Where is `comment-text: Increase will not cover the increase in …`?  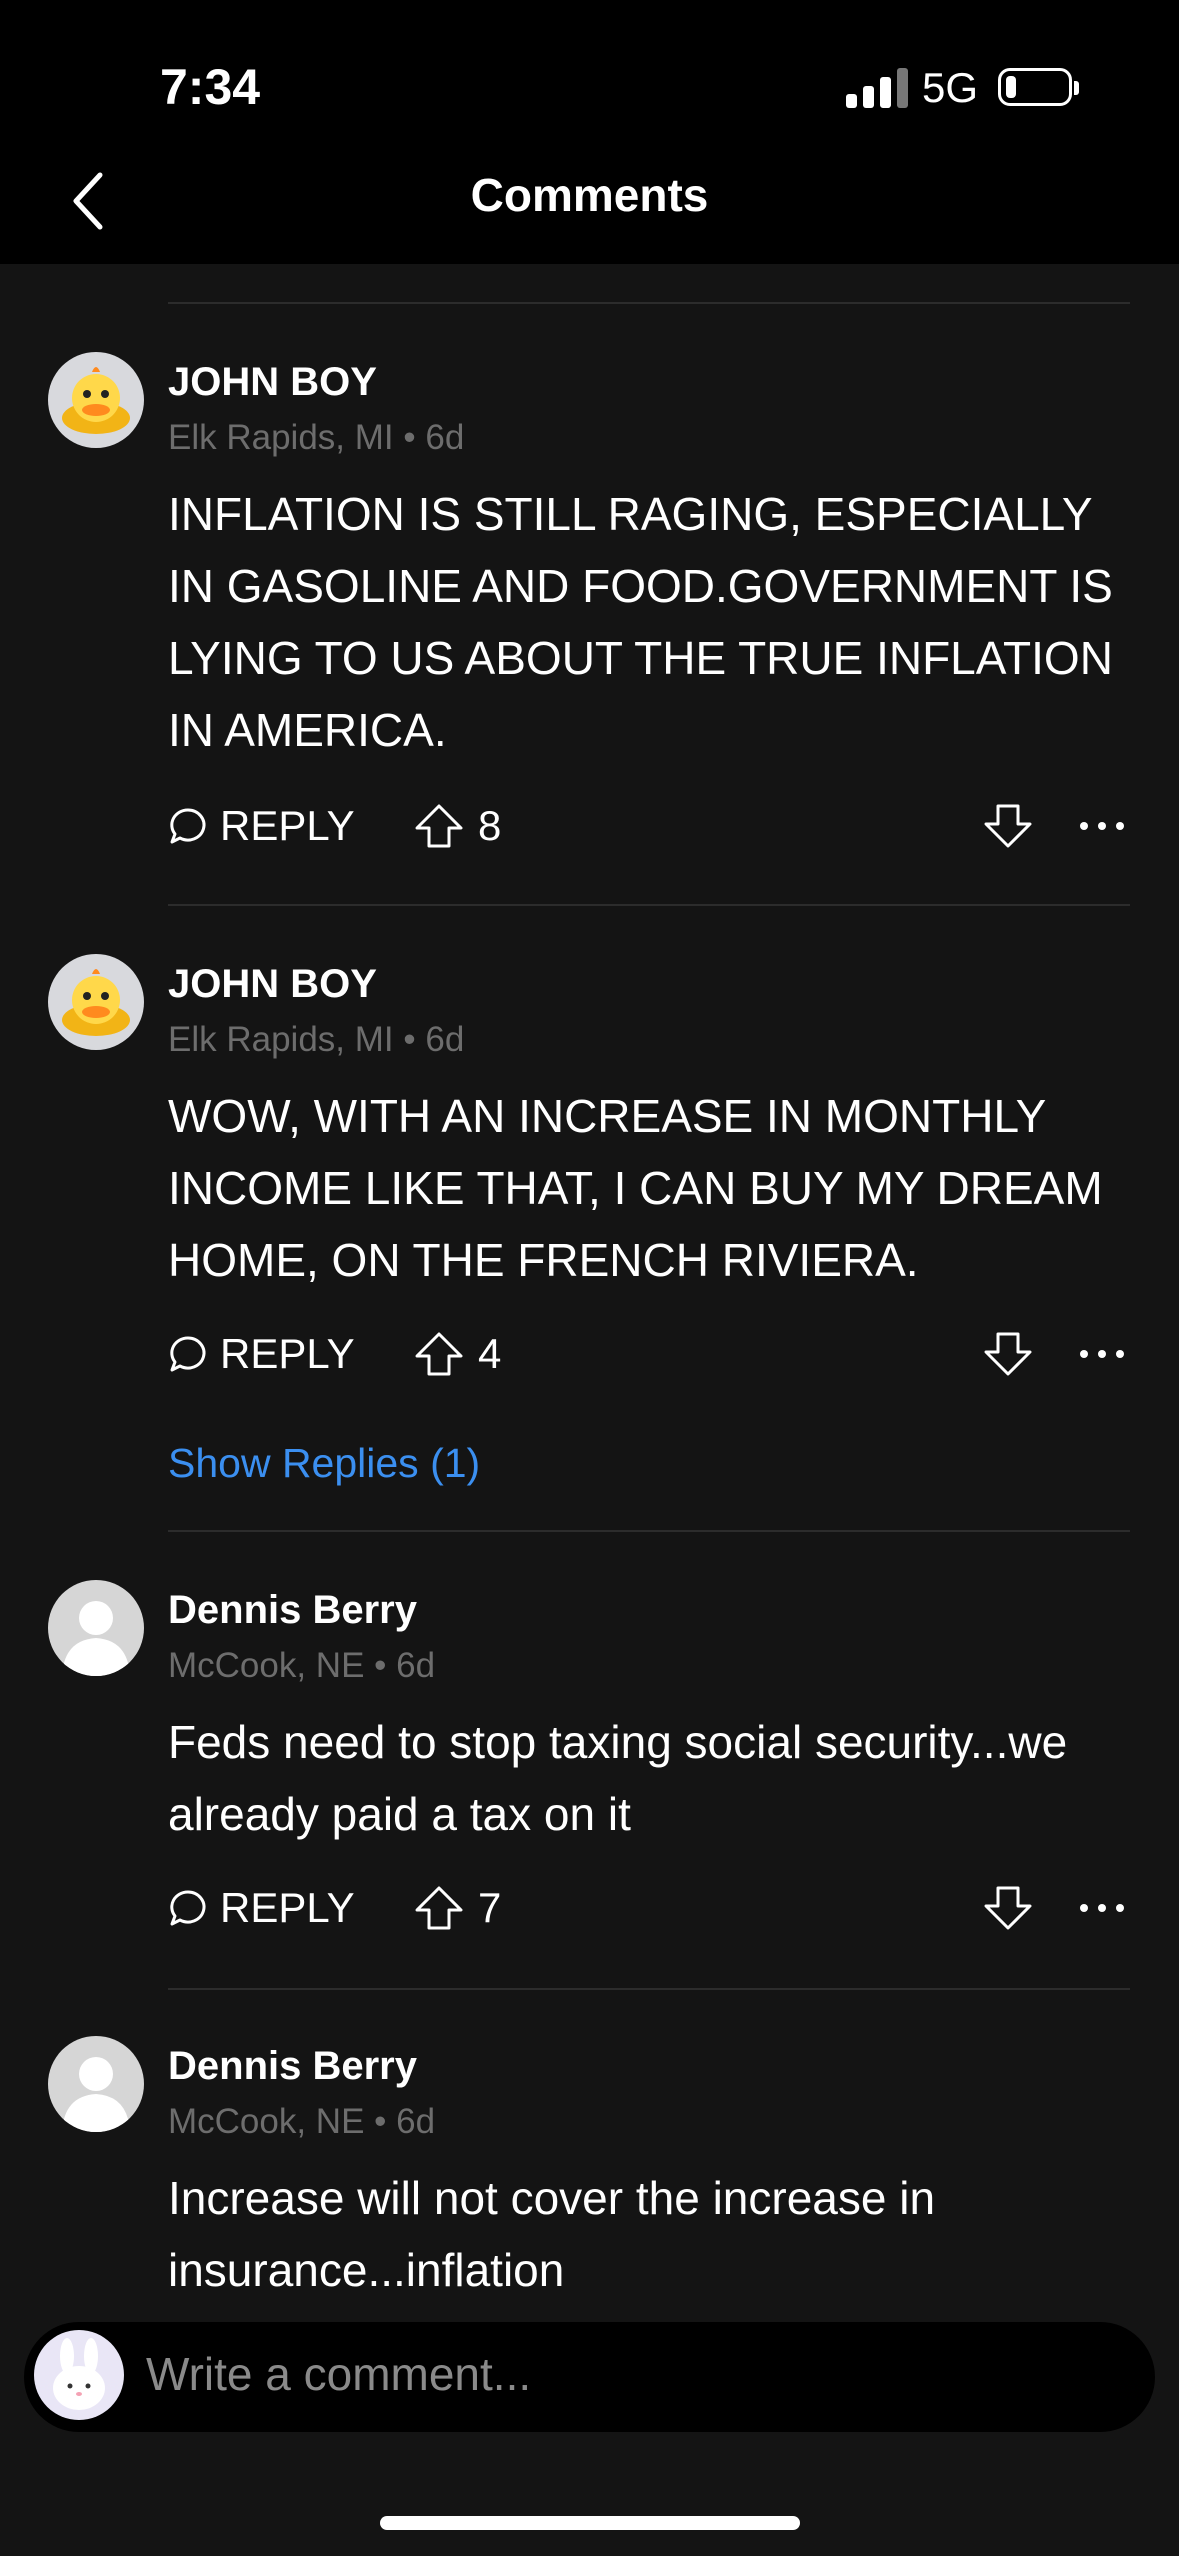
comment-text: Increase will not cover the increase in … is located at coordinates (552, 2234).